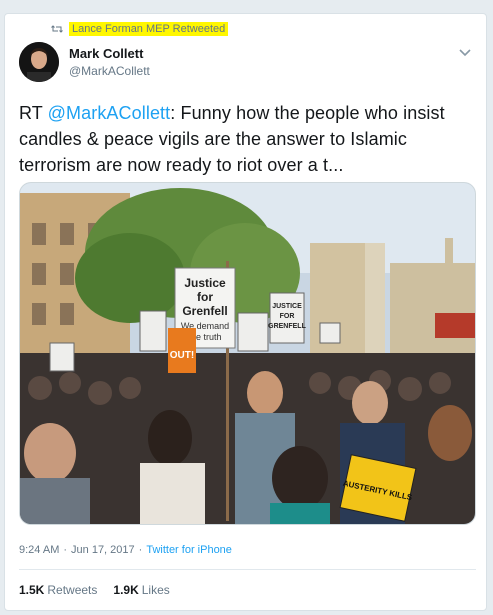  What do you see at coordinates (155, 590) in the screenshot?
I see `likes-label: Likes` at bounding box center [155, 590].